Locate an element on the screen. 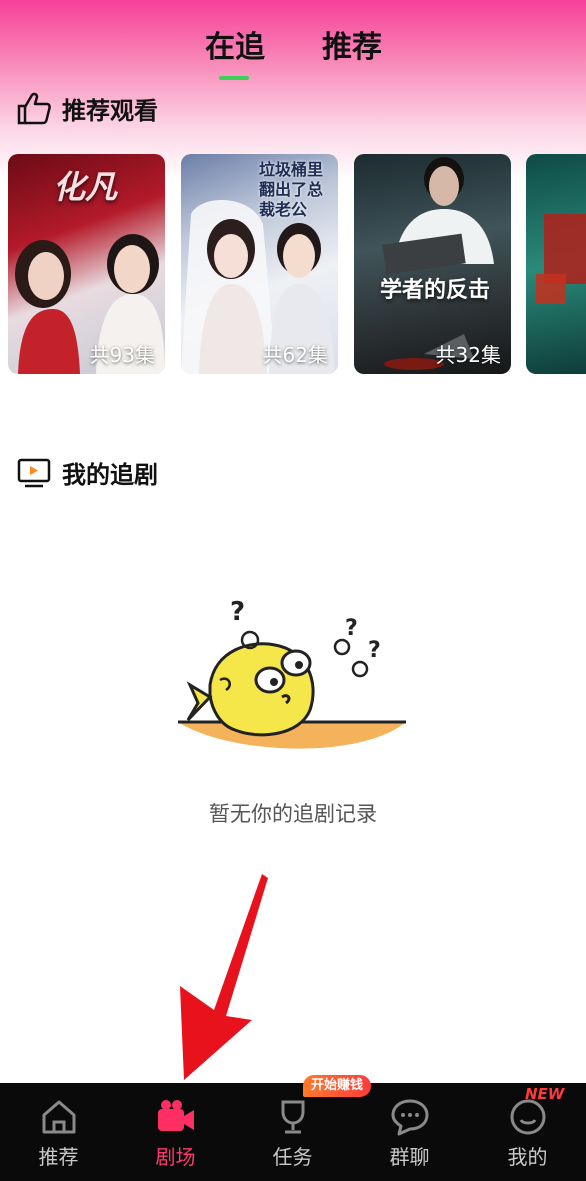 The width and height of the screenshot is (586, 1181). nav-item-group-chat: 群聊 is located at coordinates (409, 1132).